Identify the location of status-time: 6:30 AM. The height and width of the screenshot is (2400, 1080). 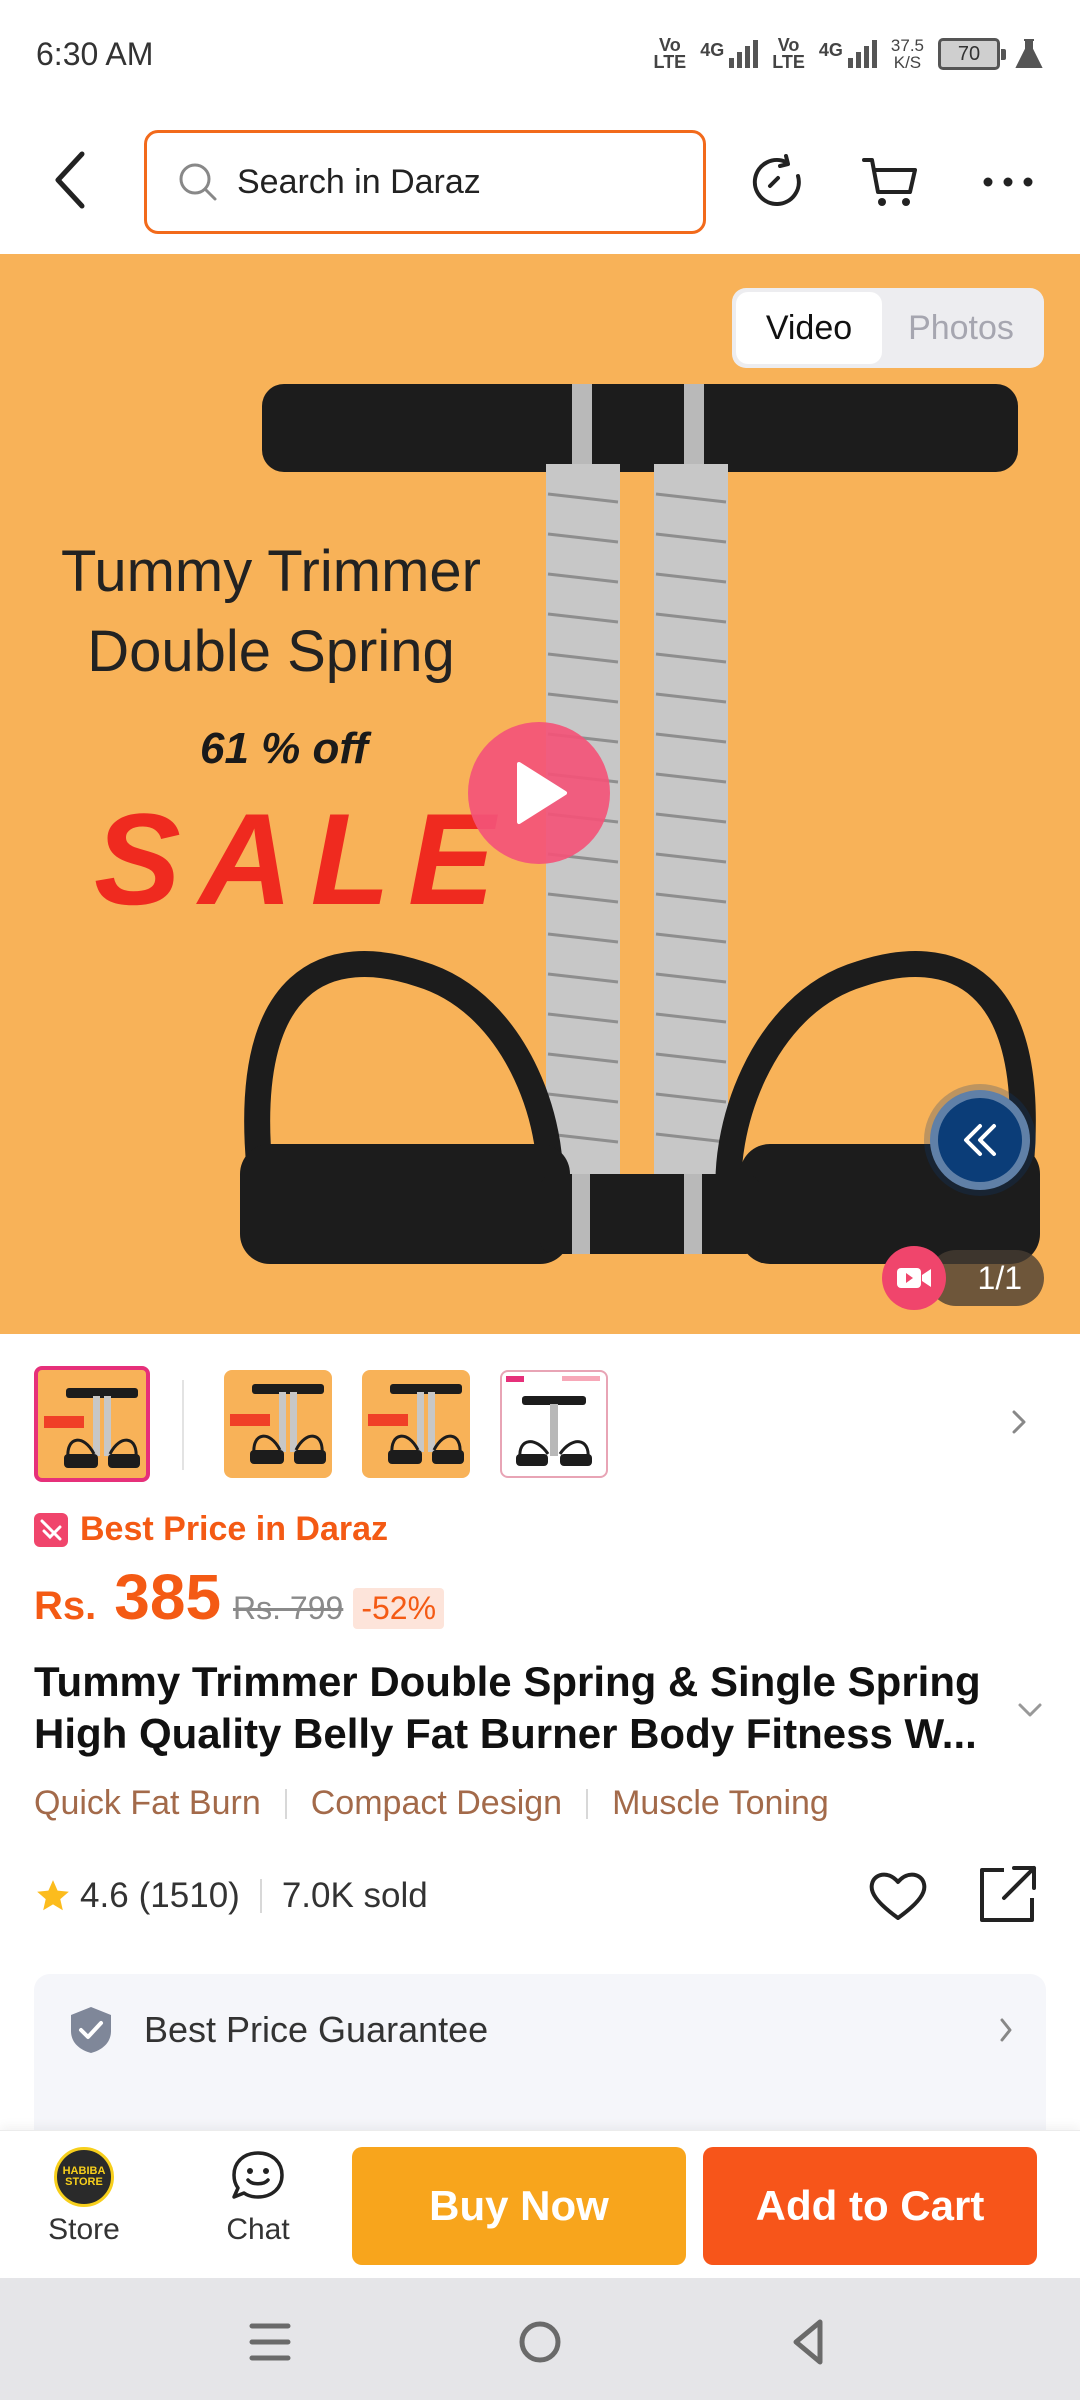
(95, 53).